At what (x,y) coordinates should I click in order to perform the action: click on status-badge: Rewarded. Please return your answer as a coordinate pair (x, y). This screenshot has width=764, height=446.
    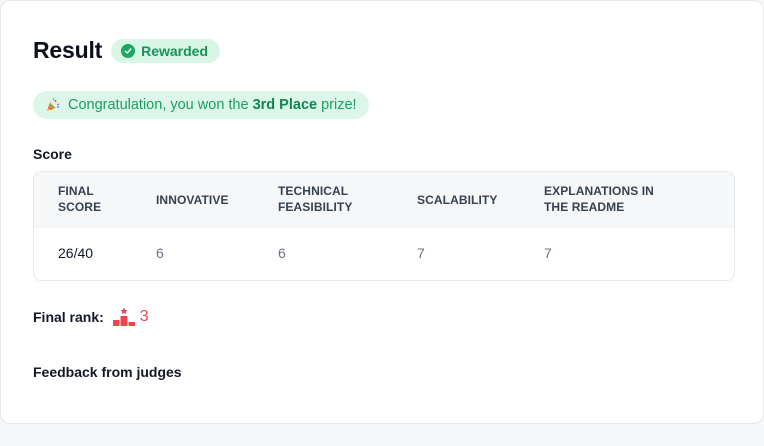
    Looking at the image, I should click on (166, 50).